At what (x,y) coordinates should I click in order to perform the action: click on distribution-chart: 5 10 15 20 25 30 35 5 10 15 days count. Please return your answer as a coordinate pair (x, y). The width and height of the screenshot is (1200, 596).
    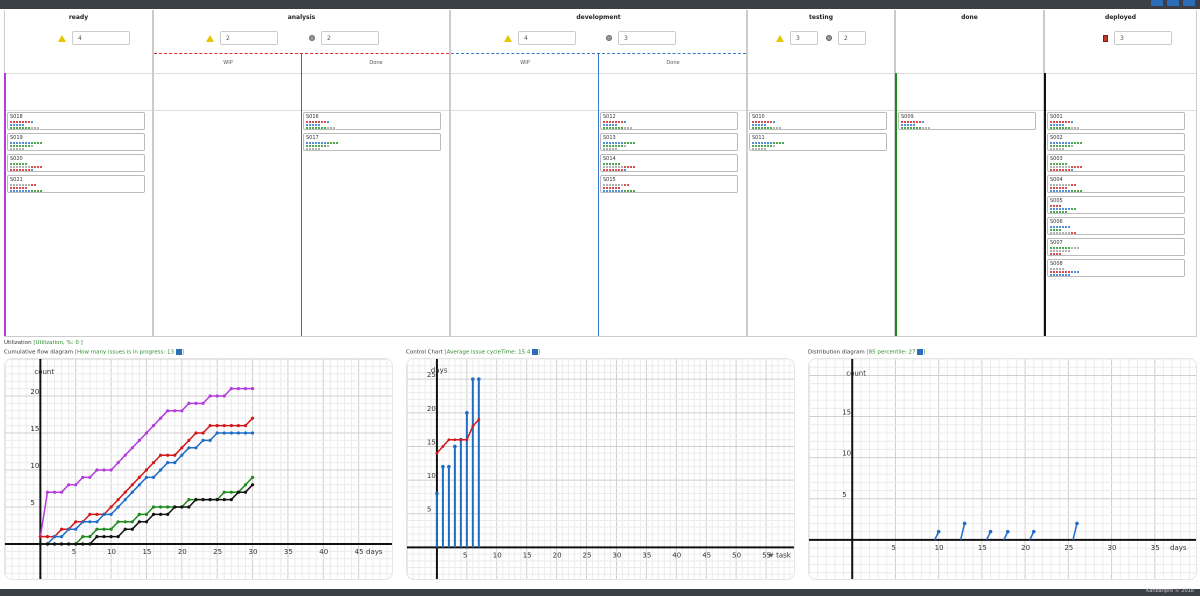
    Looking at the image, I should click on (1002, 469).